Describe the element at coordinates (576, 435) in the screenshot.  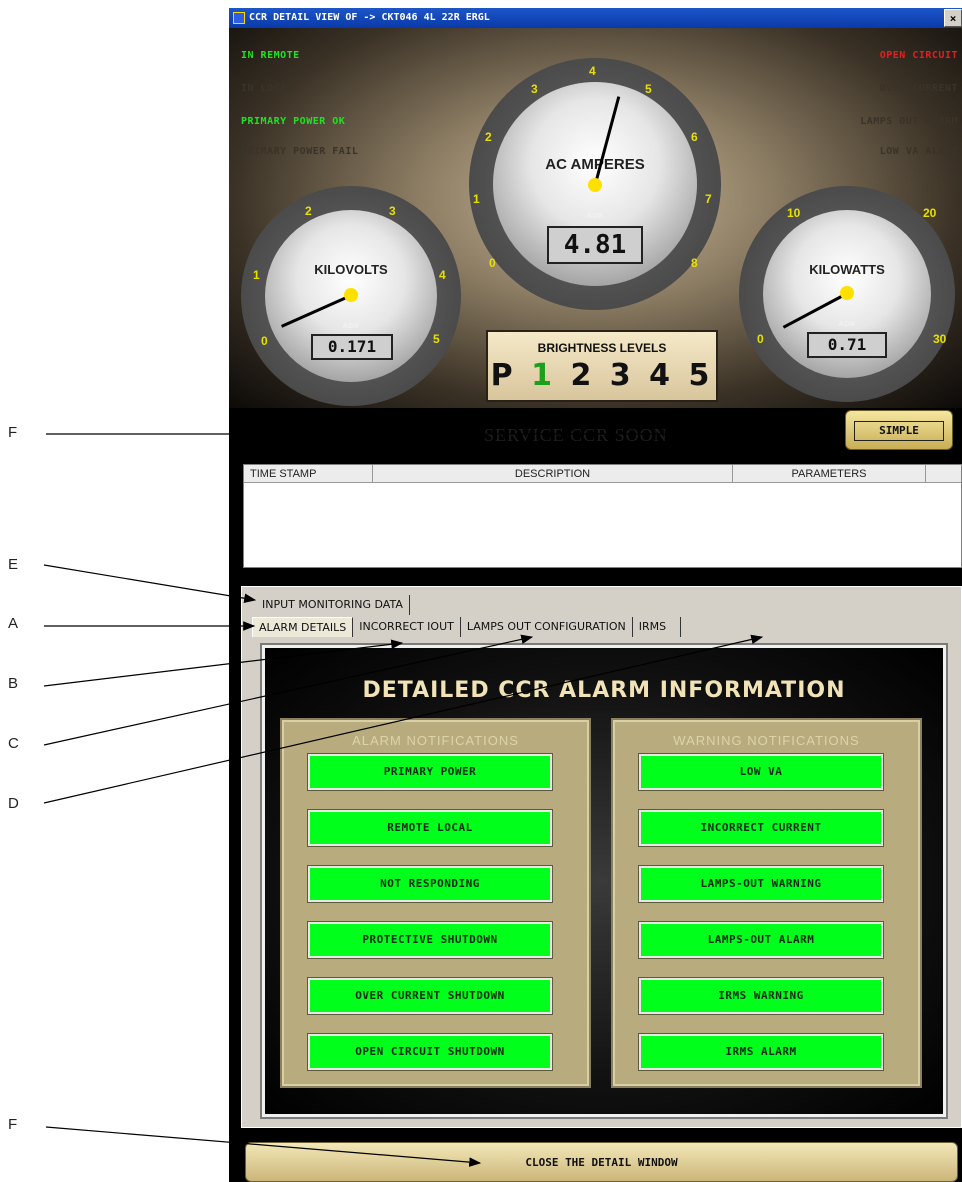
I see `service-message: SERVICE CCR SOON` at that location.